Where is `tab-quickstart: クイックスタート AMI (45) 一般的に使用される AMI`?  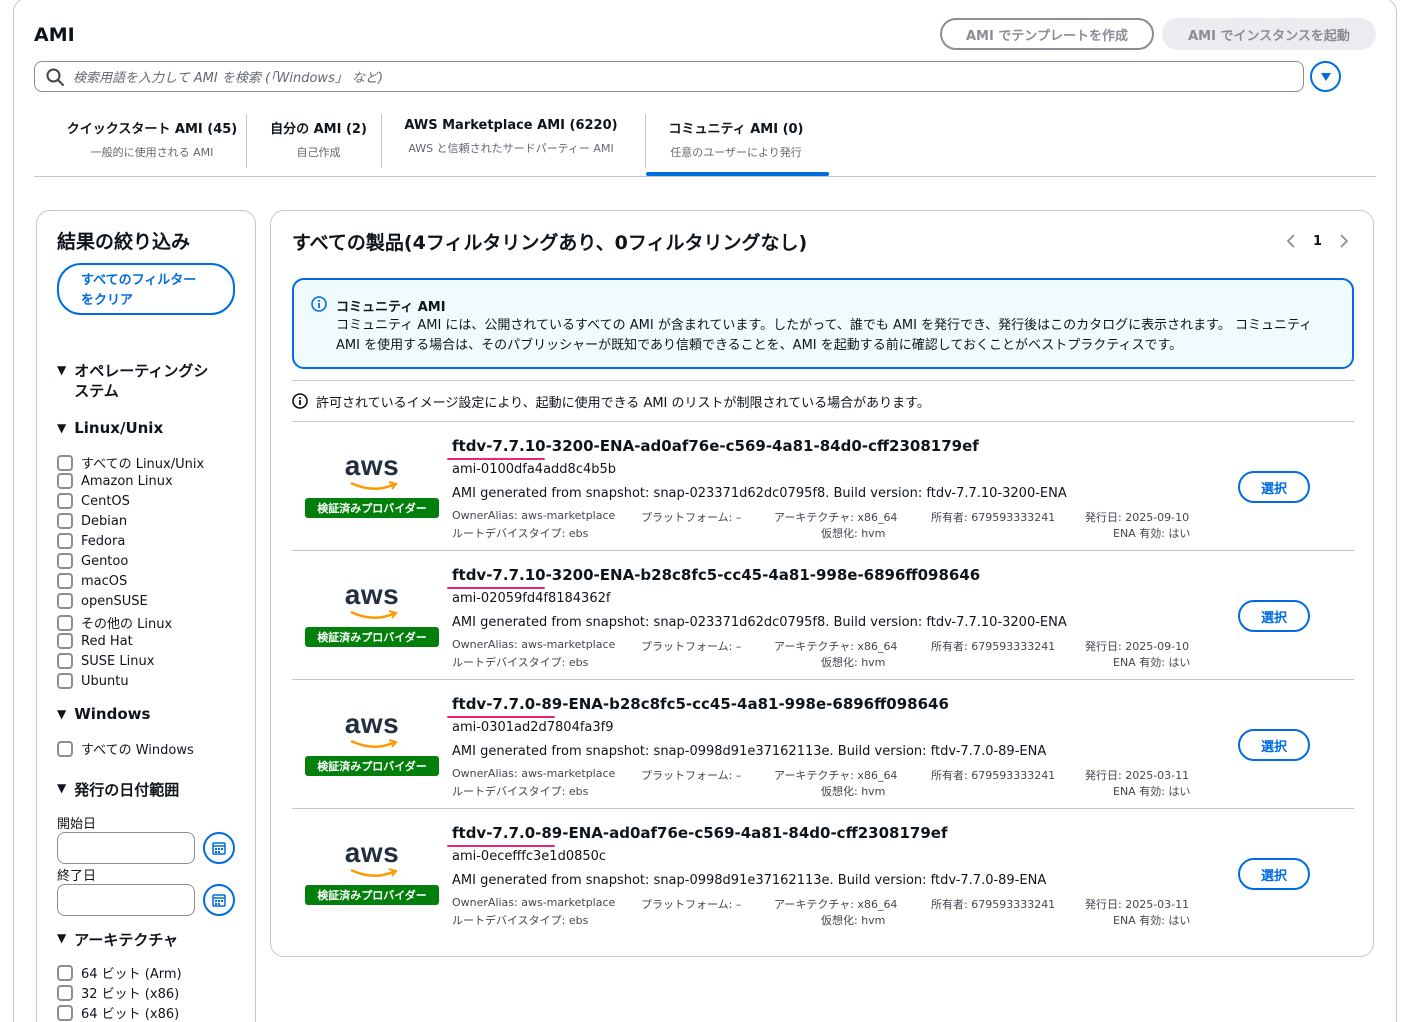 tab-quickstart: クイックスタート AMI (45) 一般的に使用される AMI is located at coordinates (152, 143).